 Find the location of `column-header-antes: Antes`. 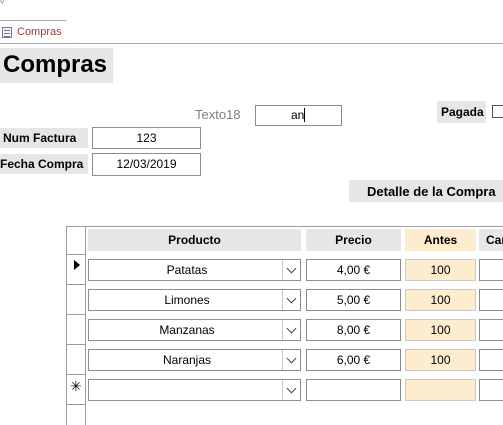

column-header-antes: Antes is located at coordinates (440, 240).